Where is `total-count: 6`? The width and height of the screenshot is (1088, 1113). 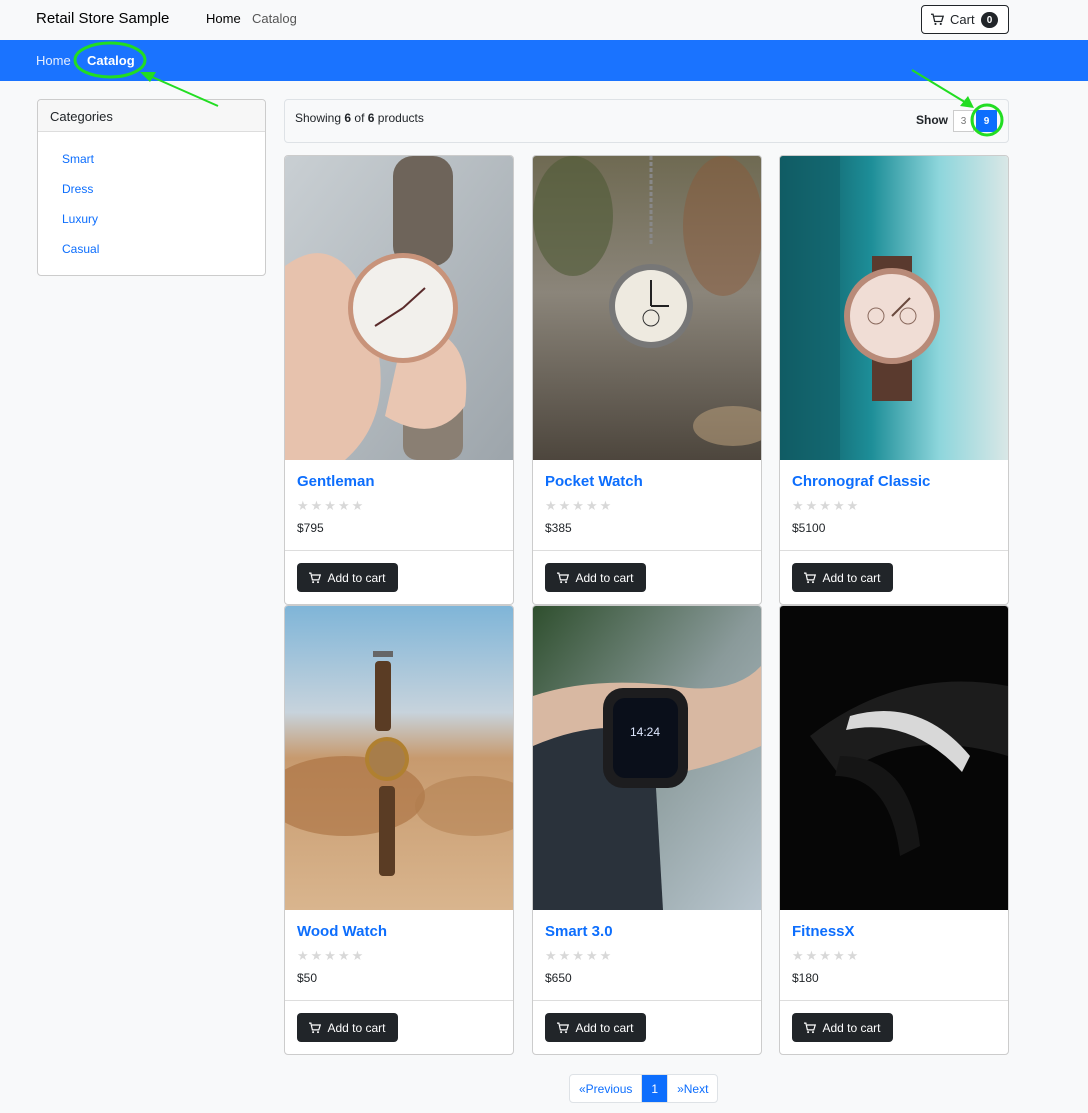
total-count: 6 is located at coordinates (371, 118).